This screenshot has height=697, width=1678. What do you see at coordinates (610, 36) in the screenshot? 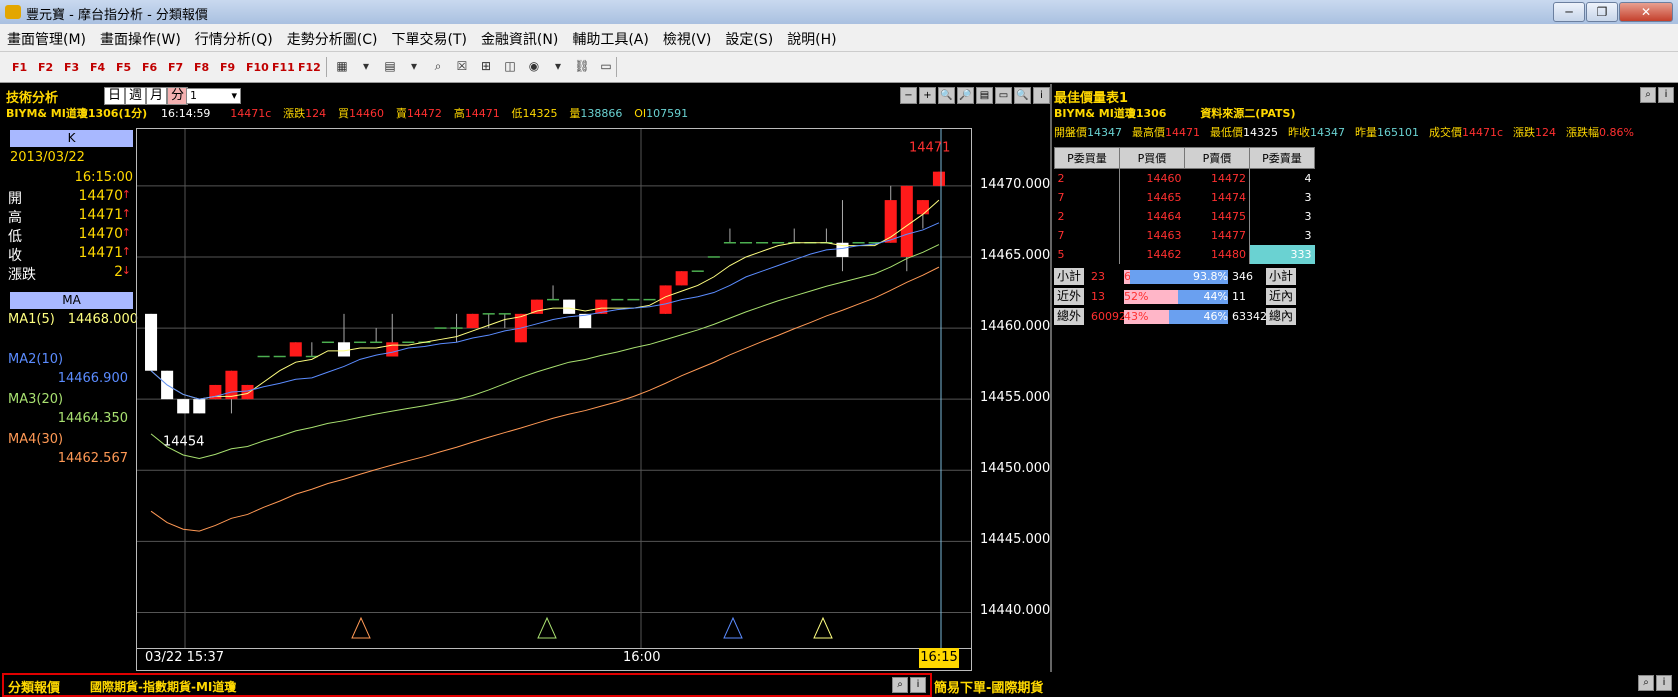
I see `menu-item: 輔助工具(A)` at bounding box center [610, 36].